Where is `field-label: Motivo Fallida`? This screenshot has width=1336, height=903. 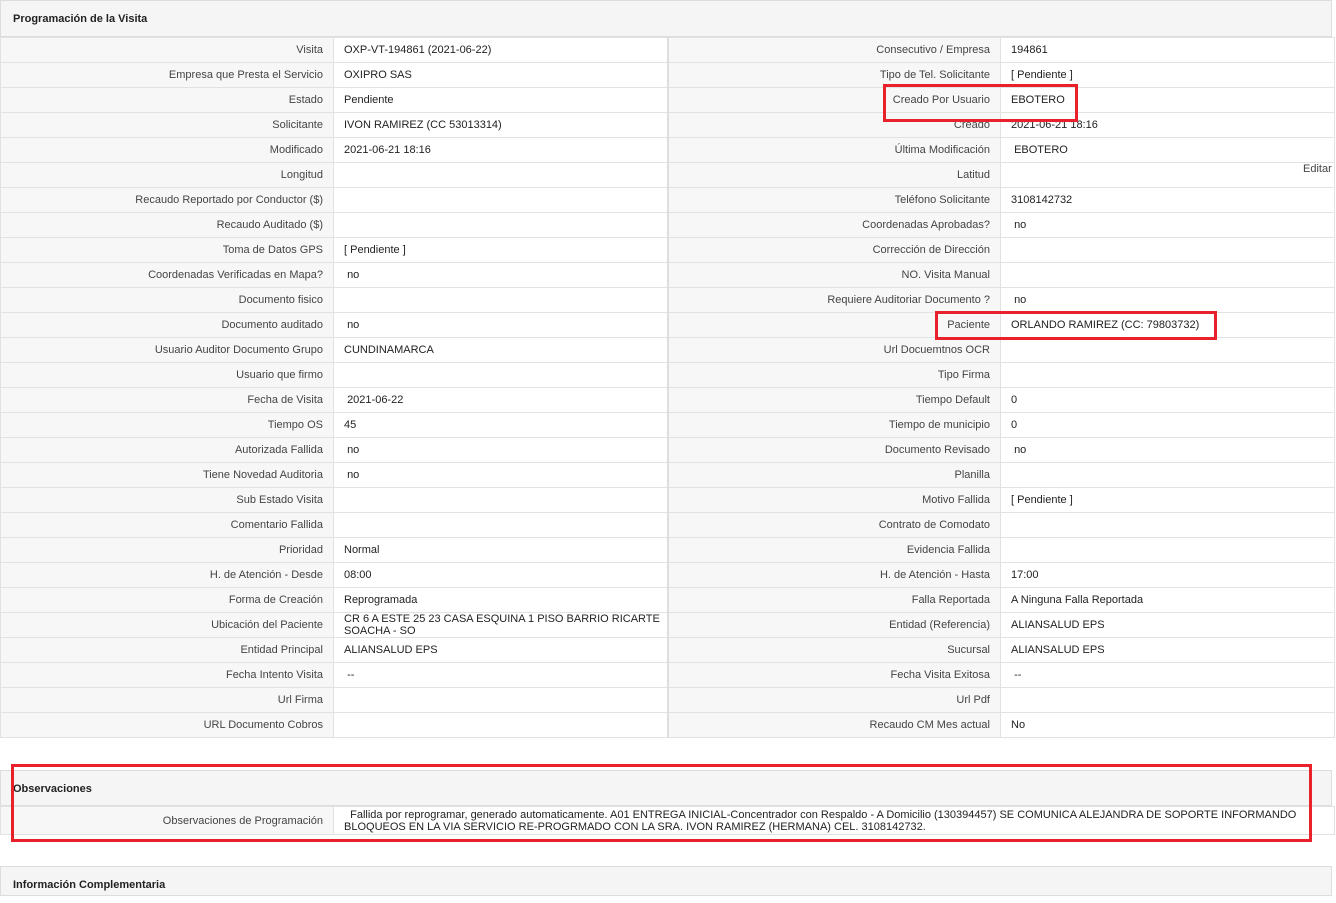 field-label: Motivo Fallida is located at coordinates (833, 500).